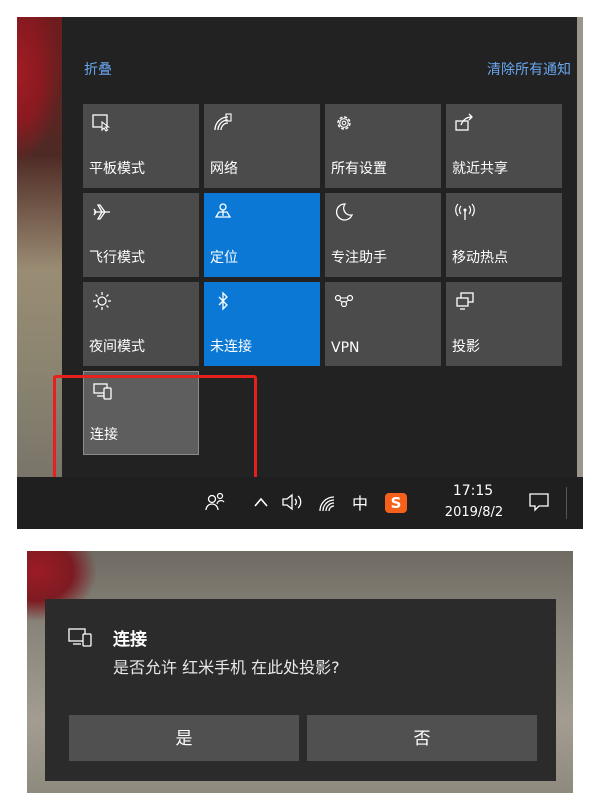 Image resolution: width=600 pixels, height=812 pixels. I want to click on people-icon, so click(215, 502).